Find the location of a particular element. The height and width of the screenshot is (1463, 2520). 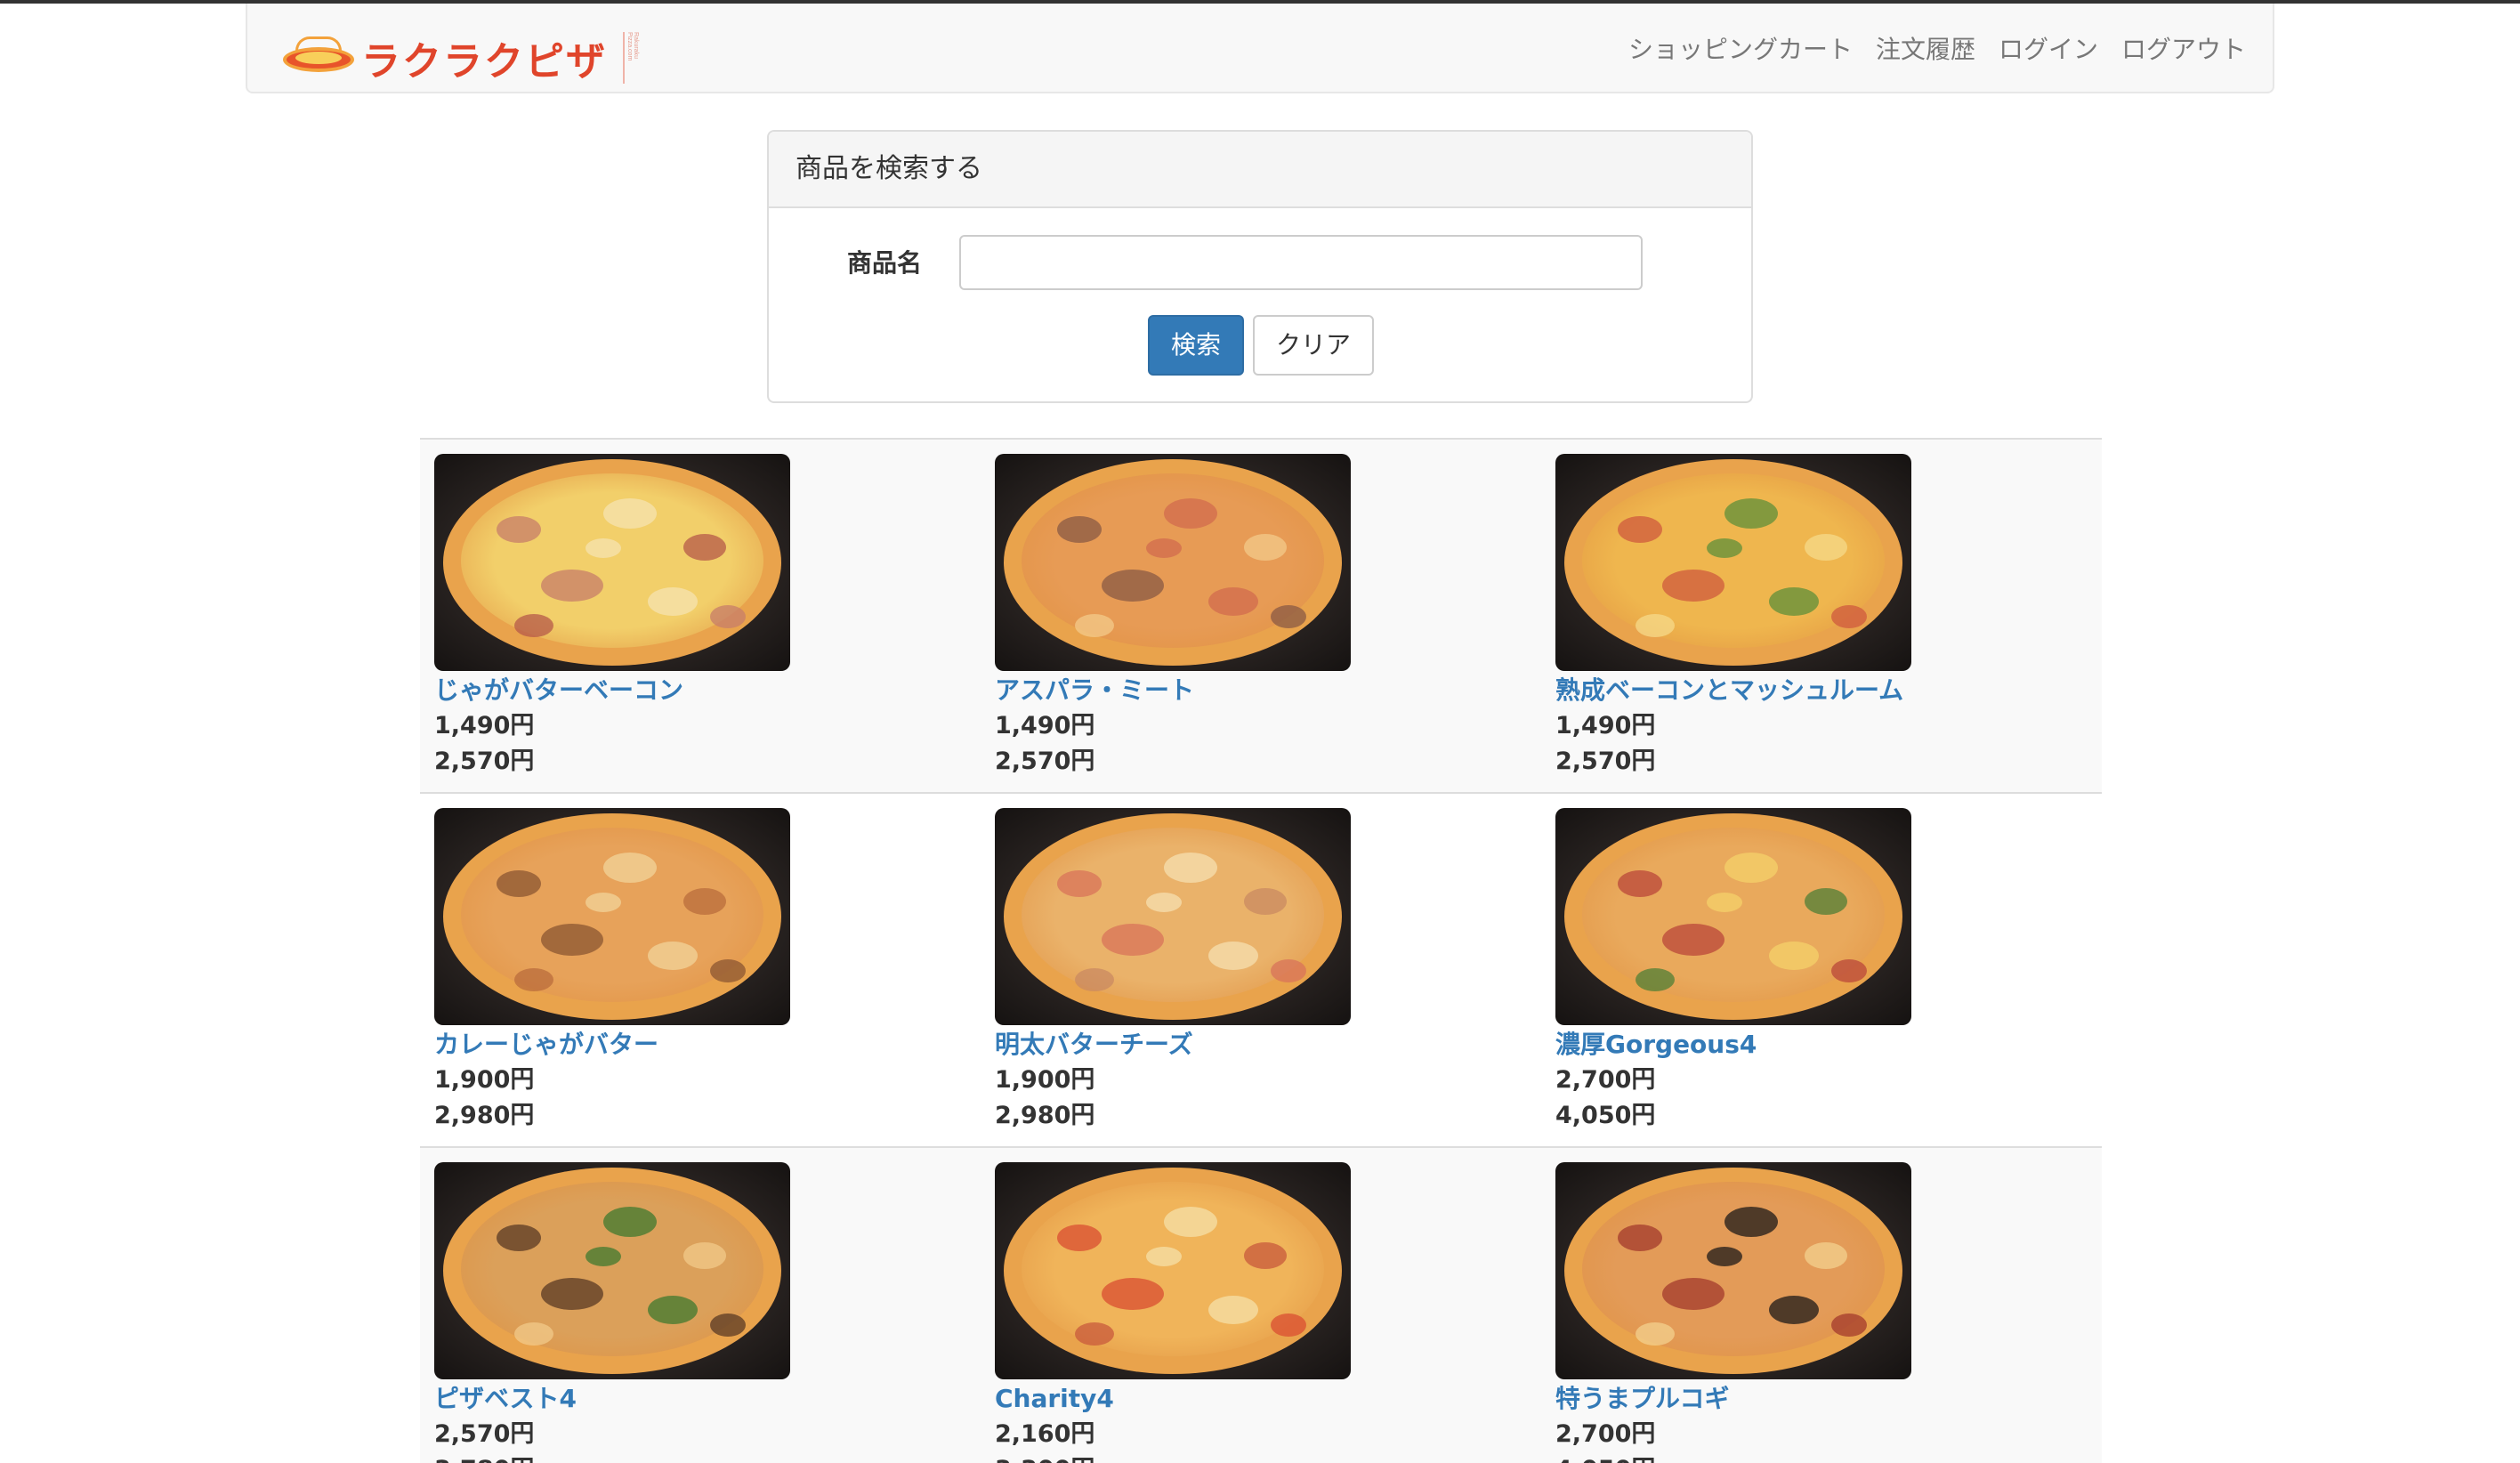

product-card: ピザベスト4 2,570円 3,780円 is located at coordinates (714, 1312).